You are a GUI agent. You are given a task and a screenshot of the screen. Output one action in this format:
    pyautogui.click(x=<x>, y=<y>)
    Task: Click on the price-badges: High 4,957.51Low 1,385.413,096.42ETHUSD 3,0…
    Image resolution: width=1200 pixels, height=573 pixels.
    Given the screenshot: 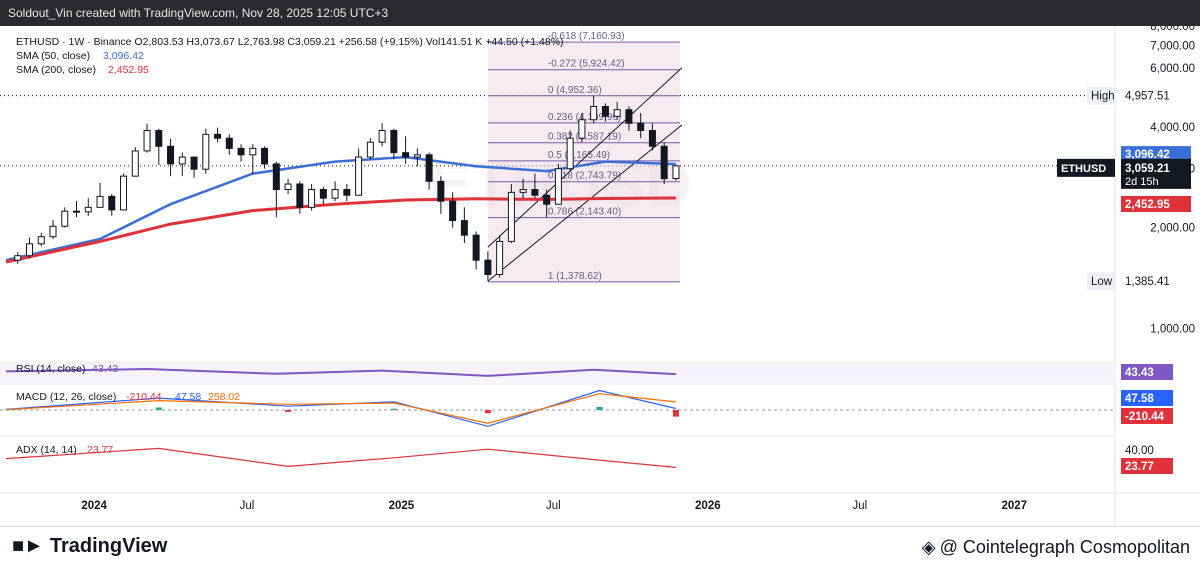 What is the action you would take?
    pyautogui.click(x=1124, y=280)
    